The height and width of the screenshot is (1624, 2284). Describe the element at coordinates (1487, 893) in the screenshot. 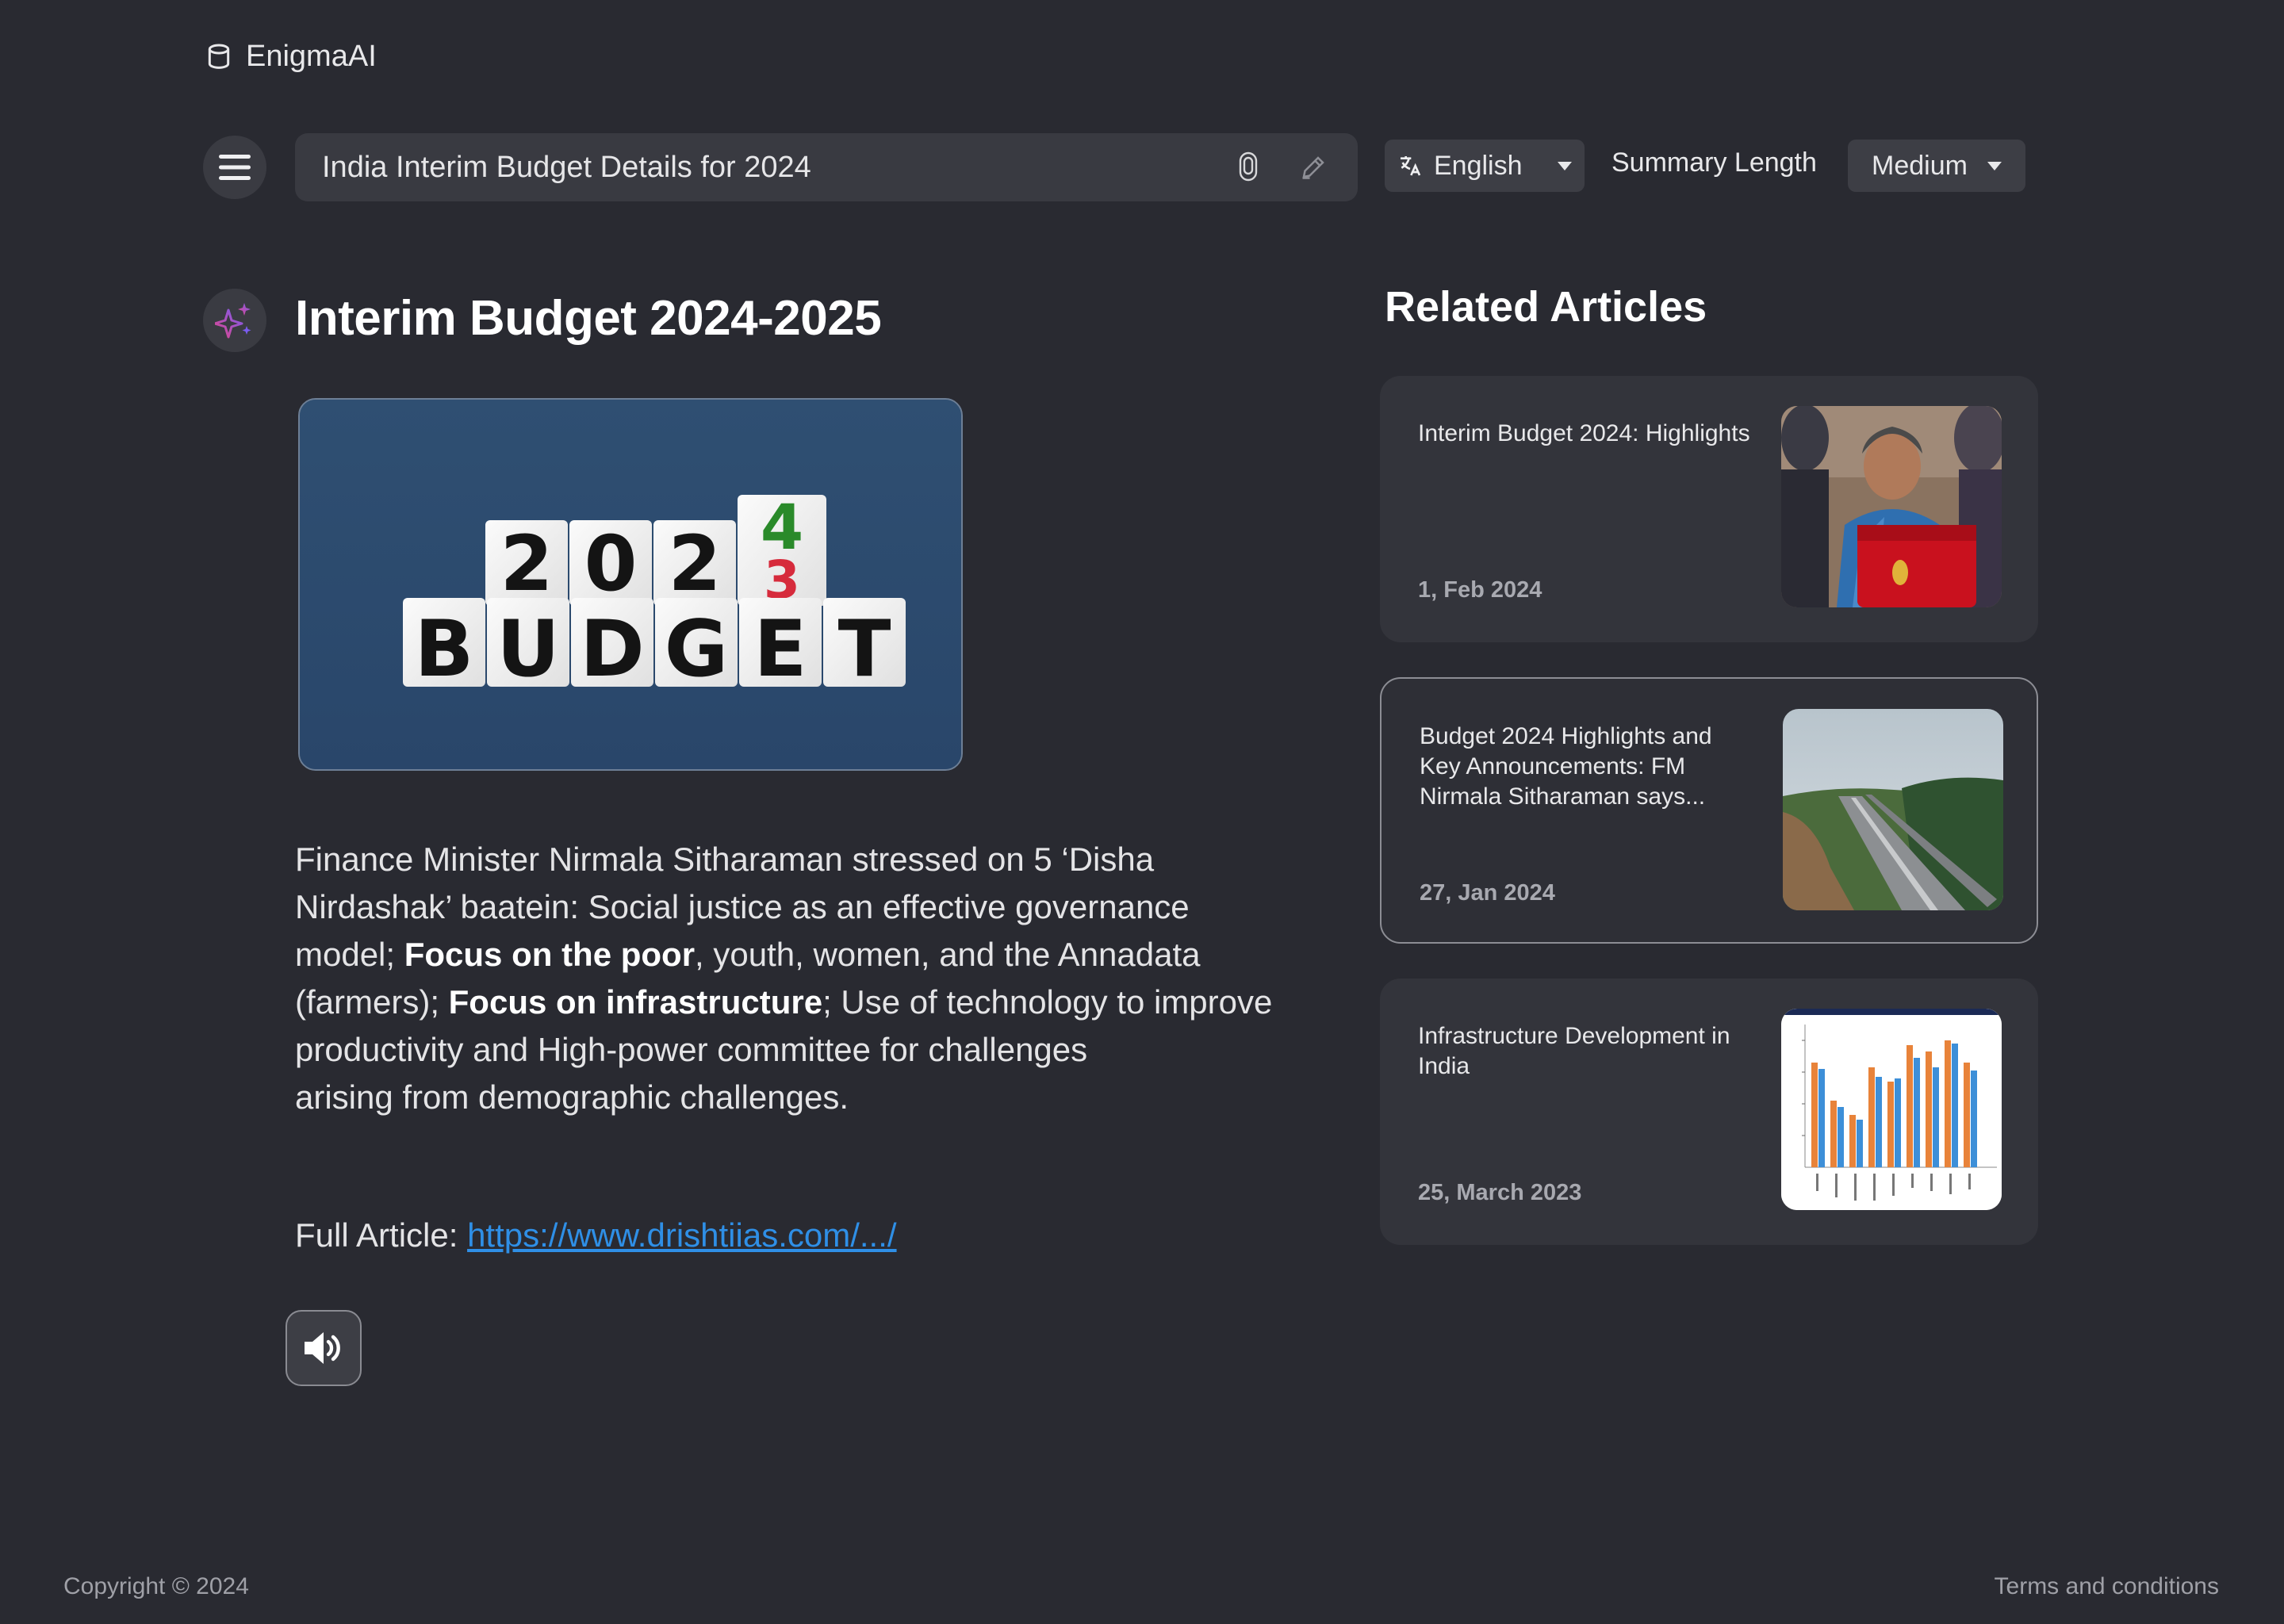

I see `related-article-date: 27, Jan 2024` at that location.